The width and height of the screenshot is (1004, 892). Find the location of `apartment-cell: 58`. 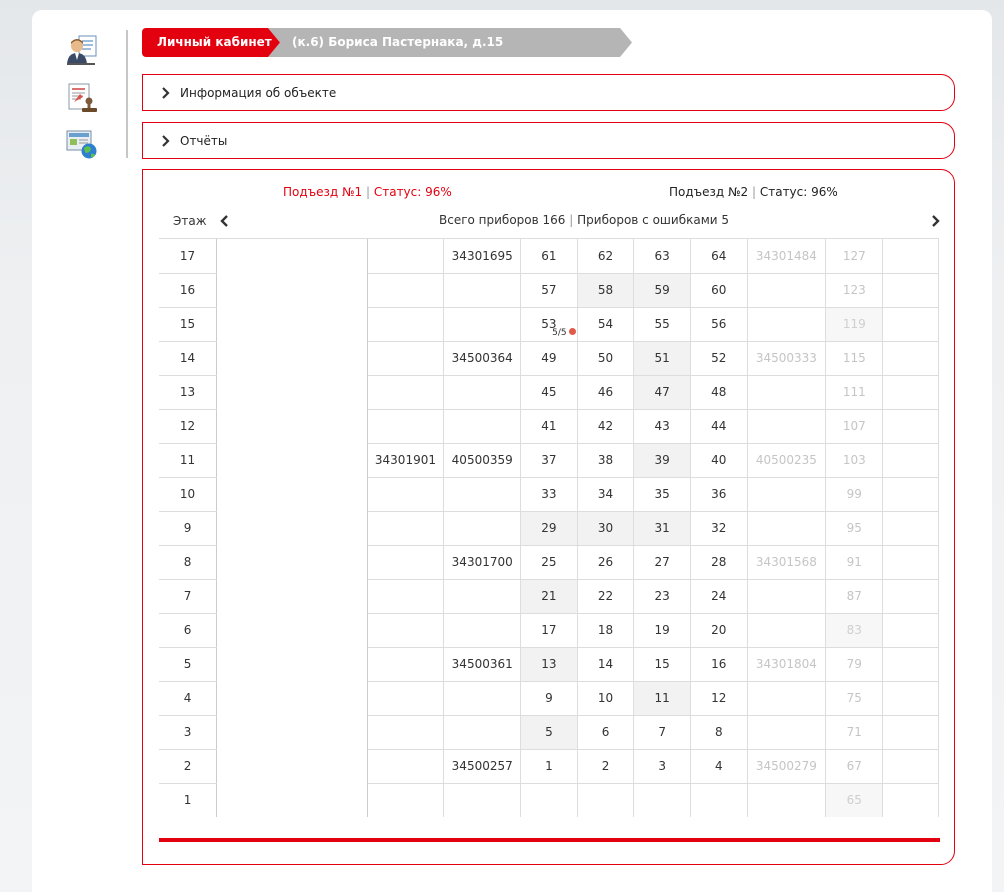

apartment-cell: 58 is located at coordinates (606, 290).